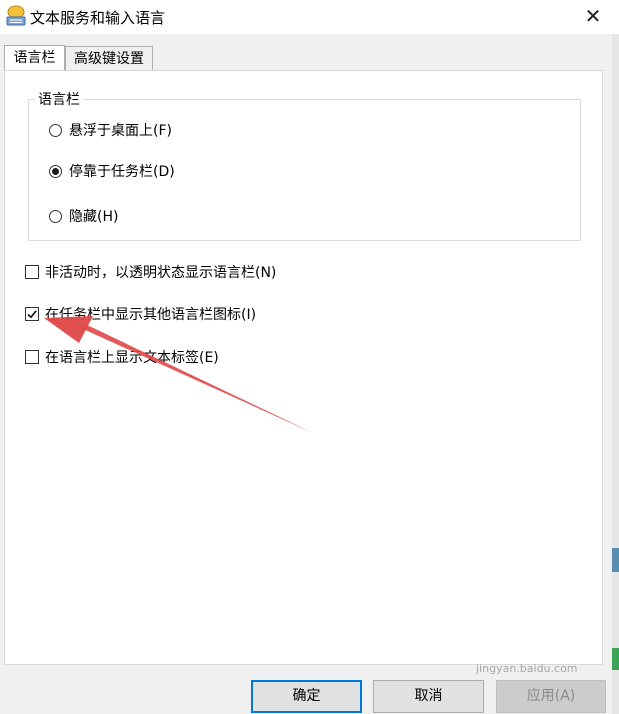 This screenshot has width=619, height=714. What do you see at coordinates (120, 131) in the screenshot?
I see `radio-label: 悬浮于桌面上(F)` at bounding box center [120, 131].